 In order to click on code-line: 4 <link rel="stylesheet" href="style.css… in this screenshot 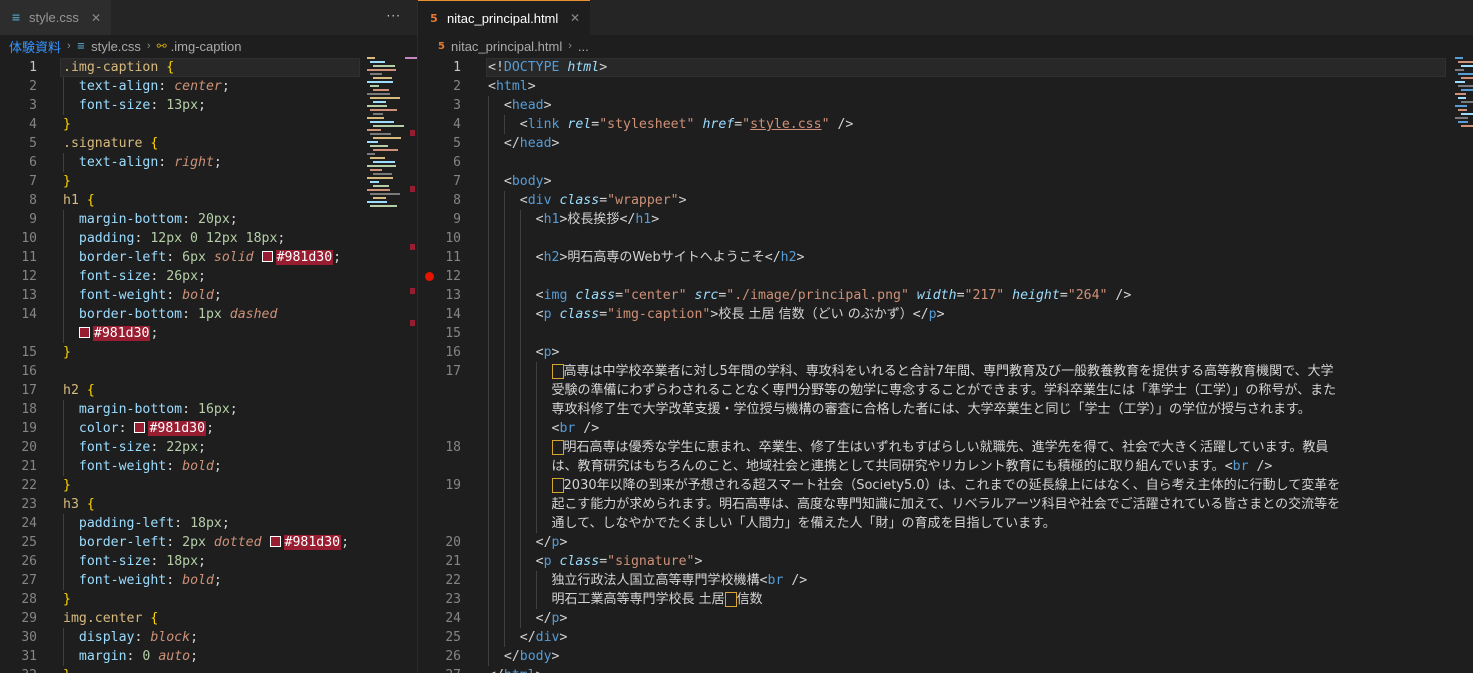, I will do `click(945, 124)`.